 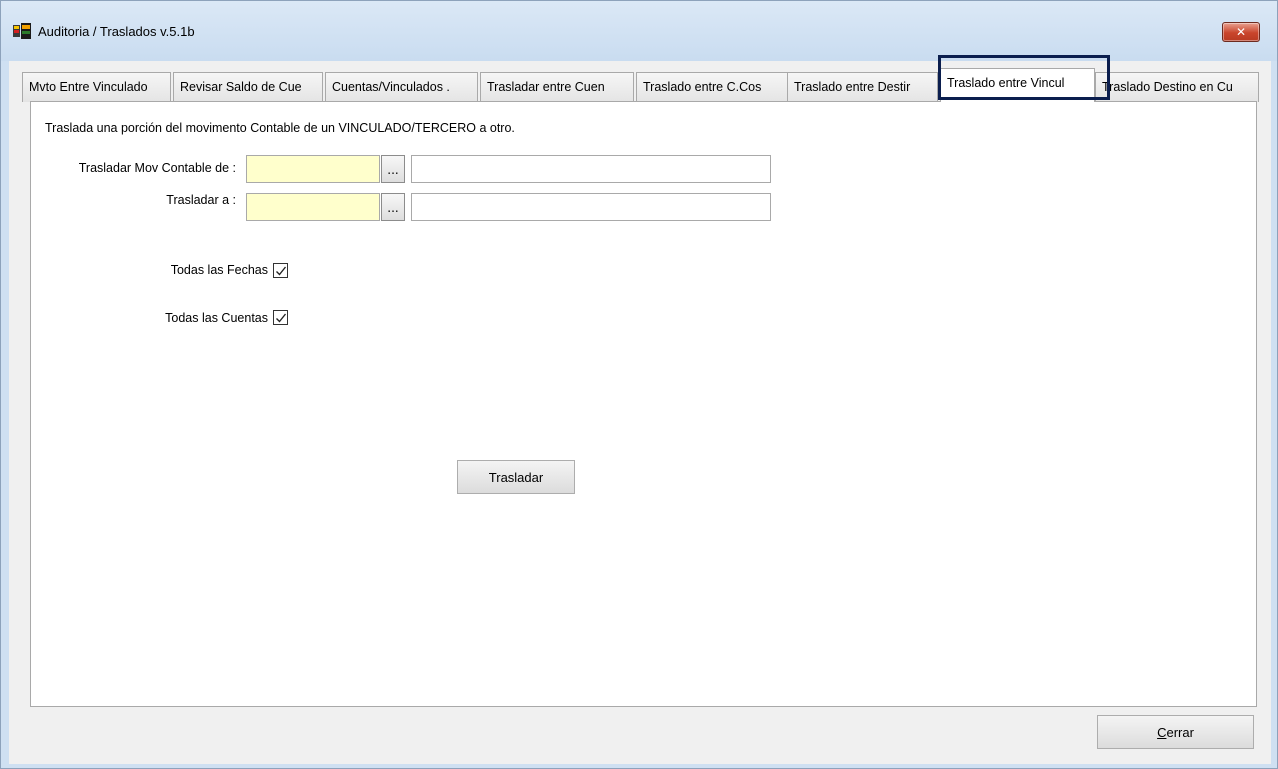 I want to click on tab-traslado-entre-destinos: Traslado entre Destir, so click(x=862, y=87).